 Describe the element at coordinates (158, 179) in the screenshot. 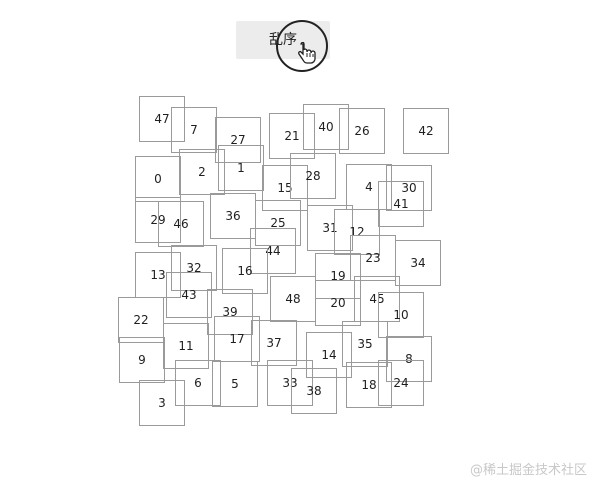

I see `tile: 0` at that location.